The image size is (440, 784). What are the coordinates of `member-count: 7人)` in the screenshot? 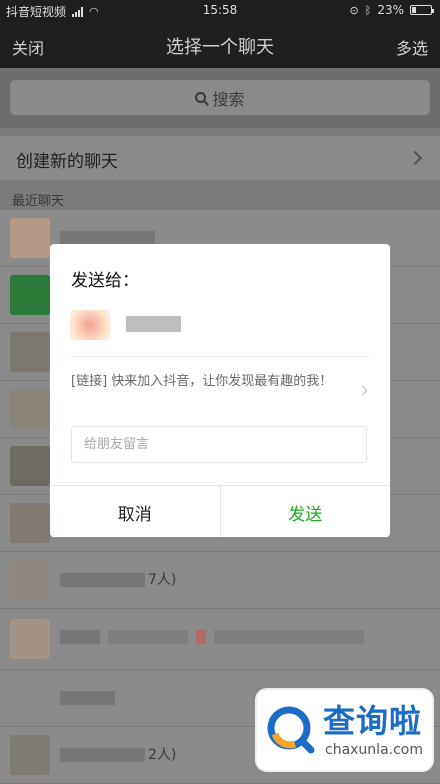 It's located at (162, 580).